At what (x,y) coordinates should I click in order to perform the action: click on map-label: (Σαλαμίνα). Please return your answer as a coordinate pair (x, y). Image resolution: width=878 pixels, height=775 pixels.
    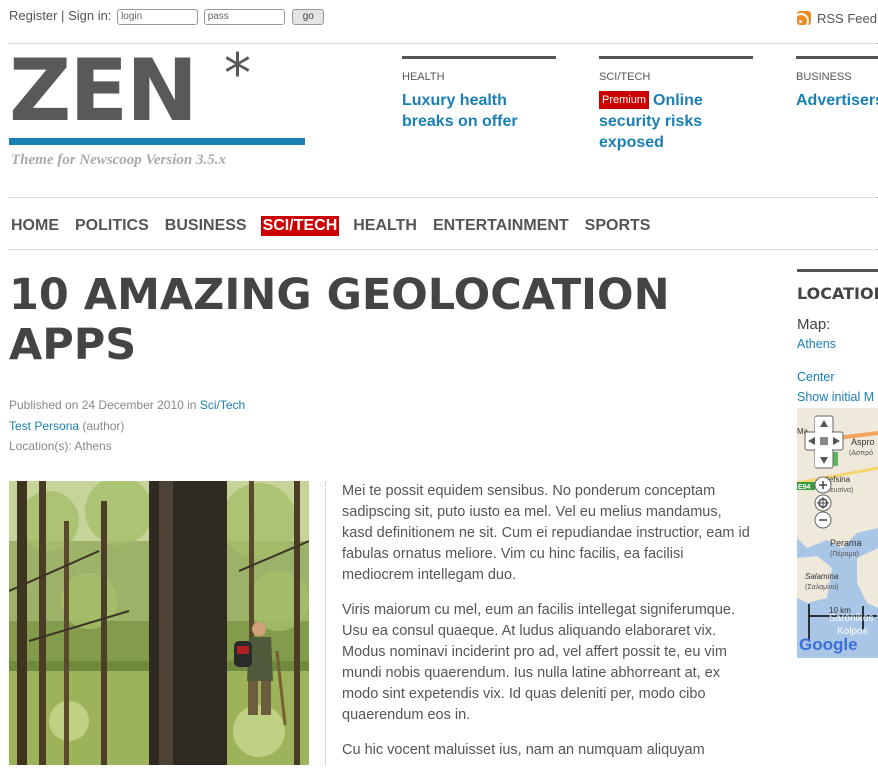
    Looking at the image, I should click on (822, 587).